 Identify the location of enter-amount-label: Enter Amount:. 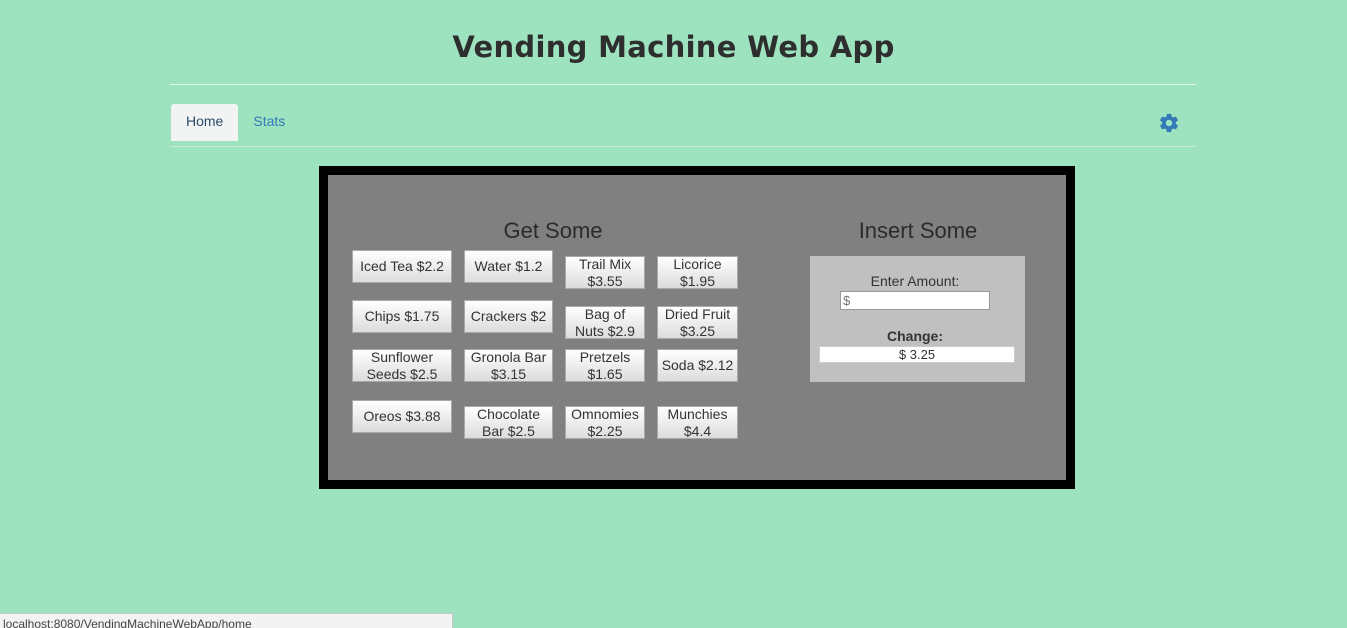
(915, 281).